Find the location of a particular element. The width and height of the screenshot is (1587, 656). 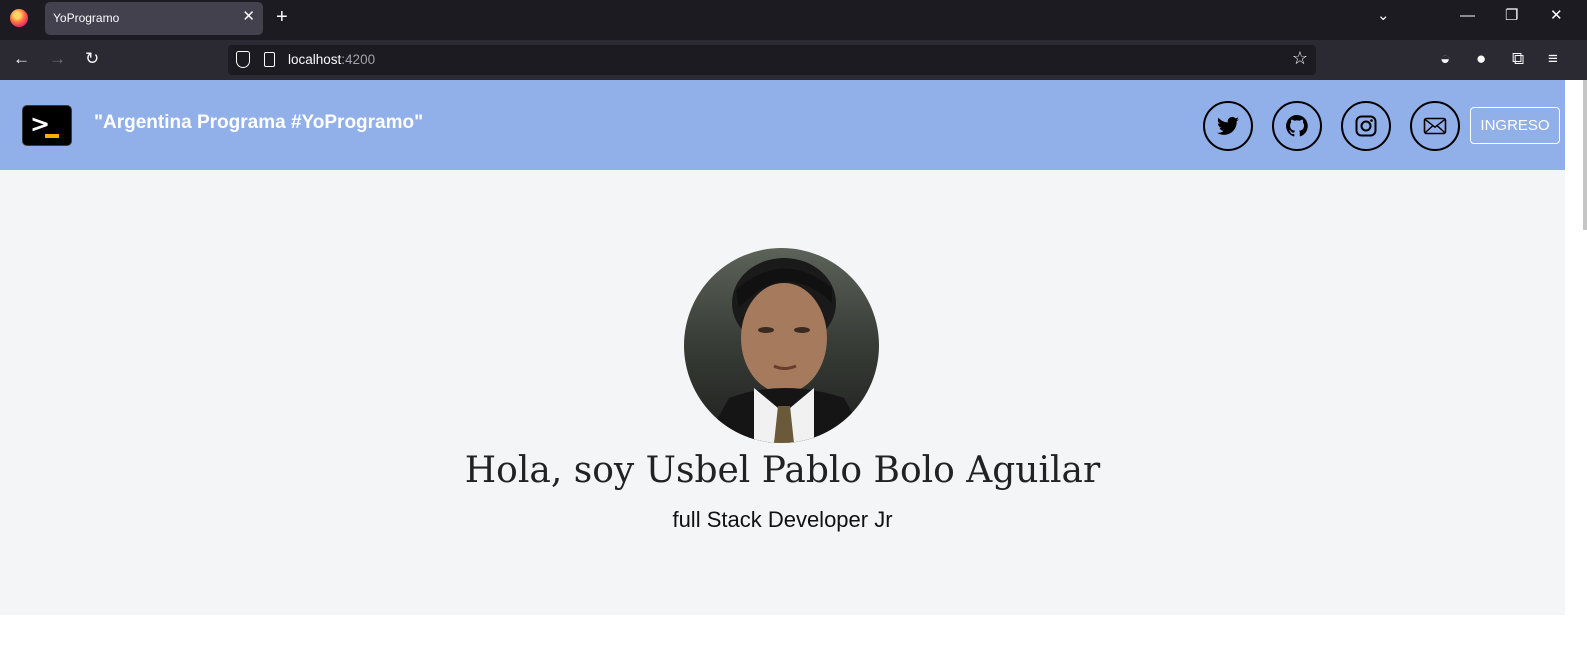

hero-greeting: Hola, soy Usbel Pablo Bolo Aguilar is located at coordinates (782, 470).